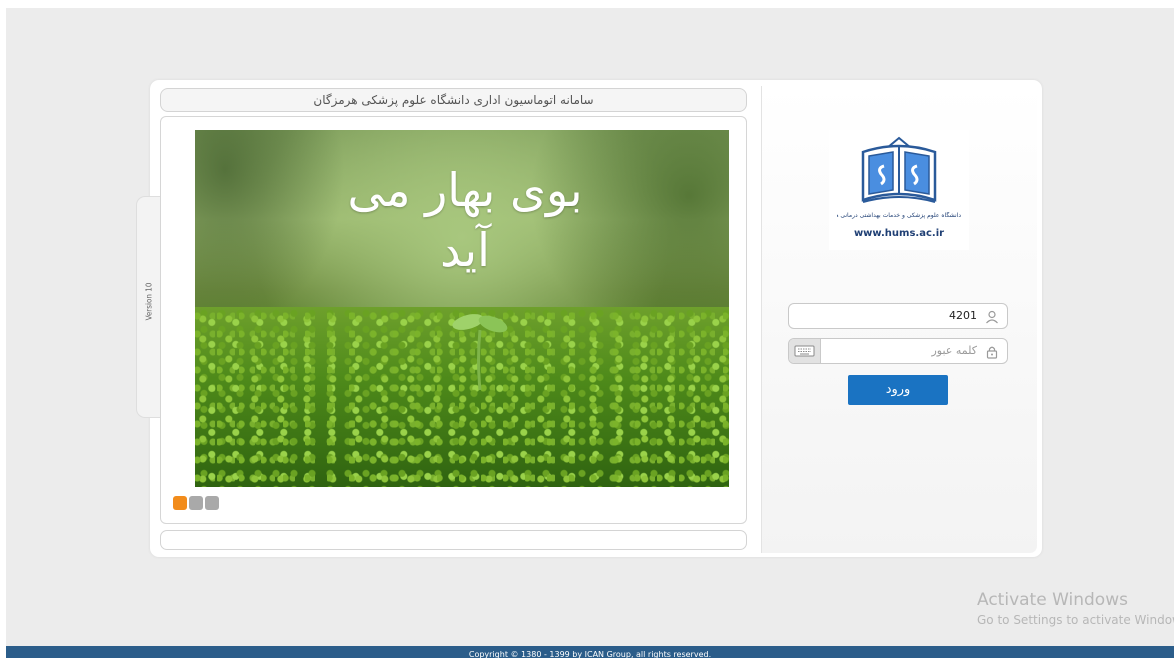 The height and width of the screenshot is (658, 1174). Describe the element at coordinates (992, 317) in the screenshot. I see `user-icon` at that location.